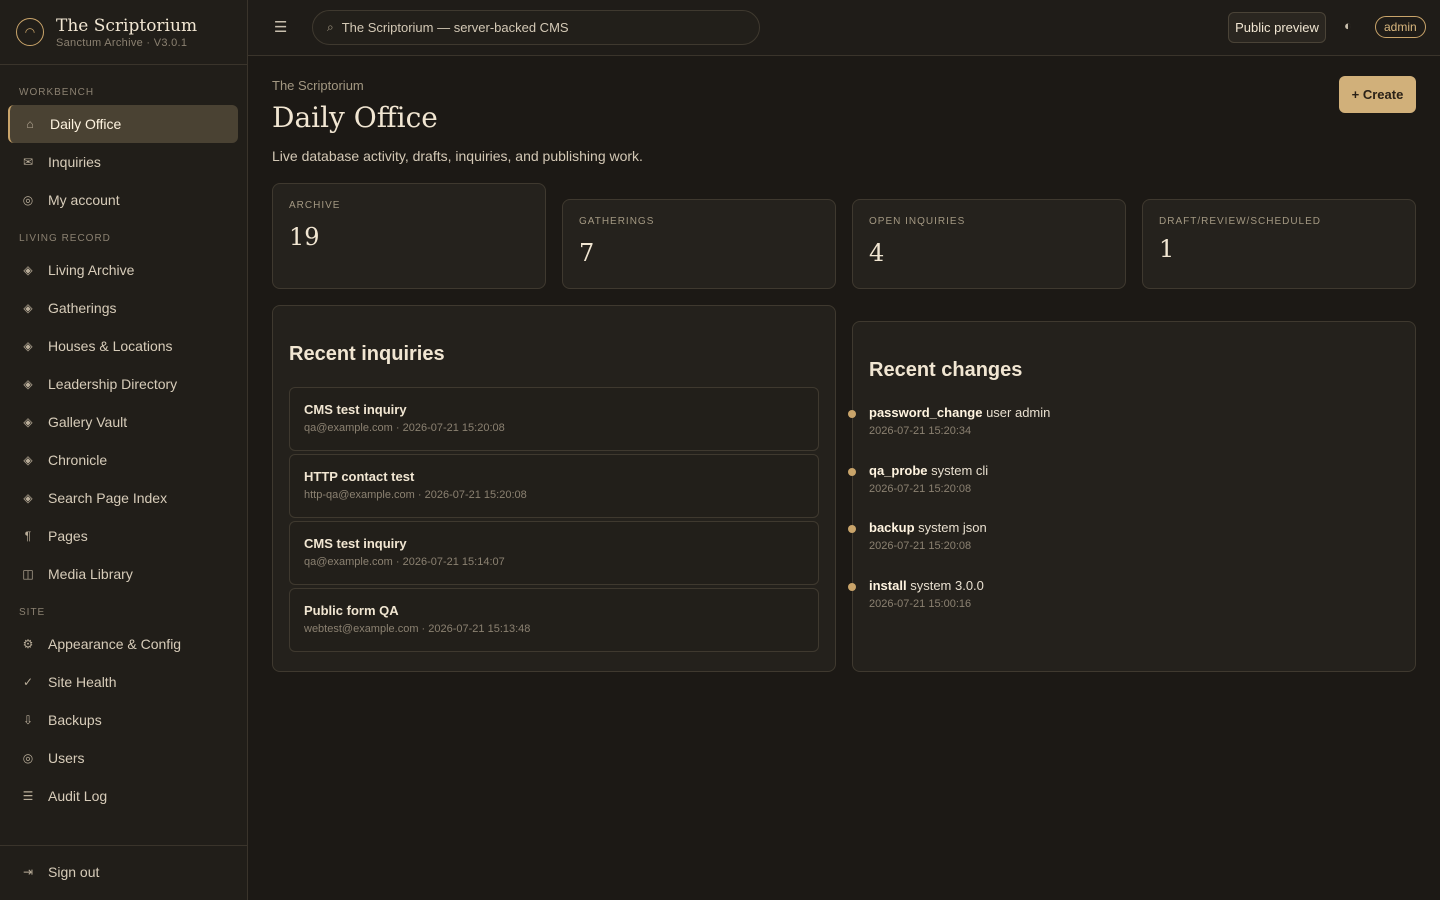 The width and height of the screenshot is (1440, 900). I want to click on gear-icon: ⚙, so click(28, 644).